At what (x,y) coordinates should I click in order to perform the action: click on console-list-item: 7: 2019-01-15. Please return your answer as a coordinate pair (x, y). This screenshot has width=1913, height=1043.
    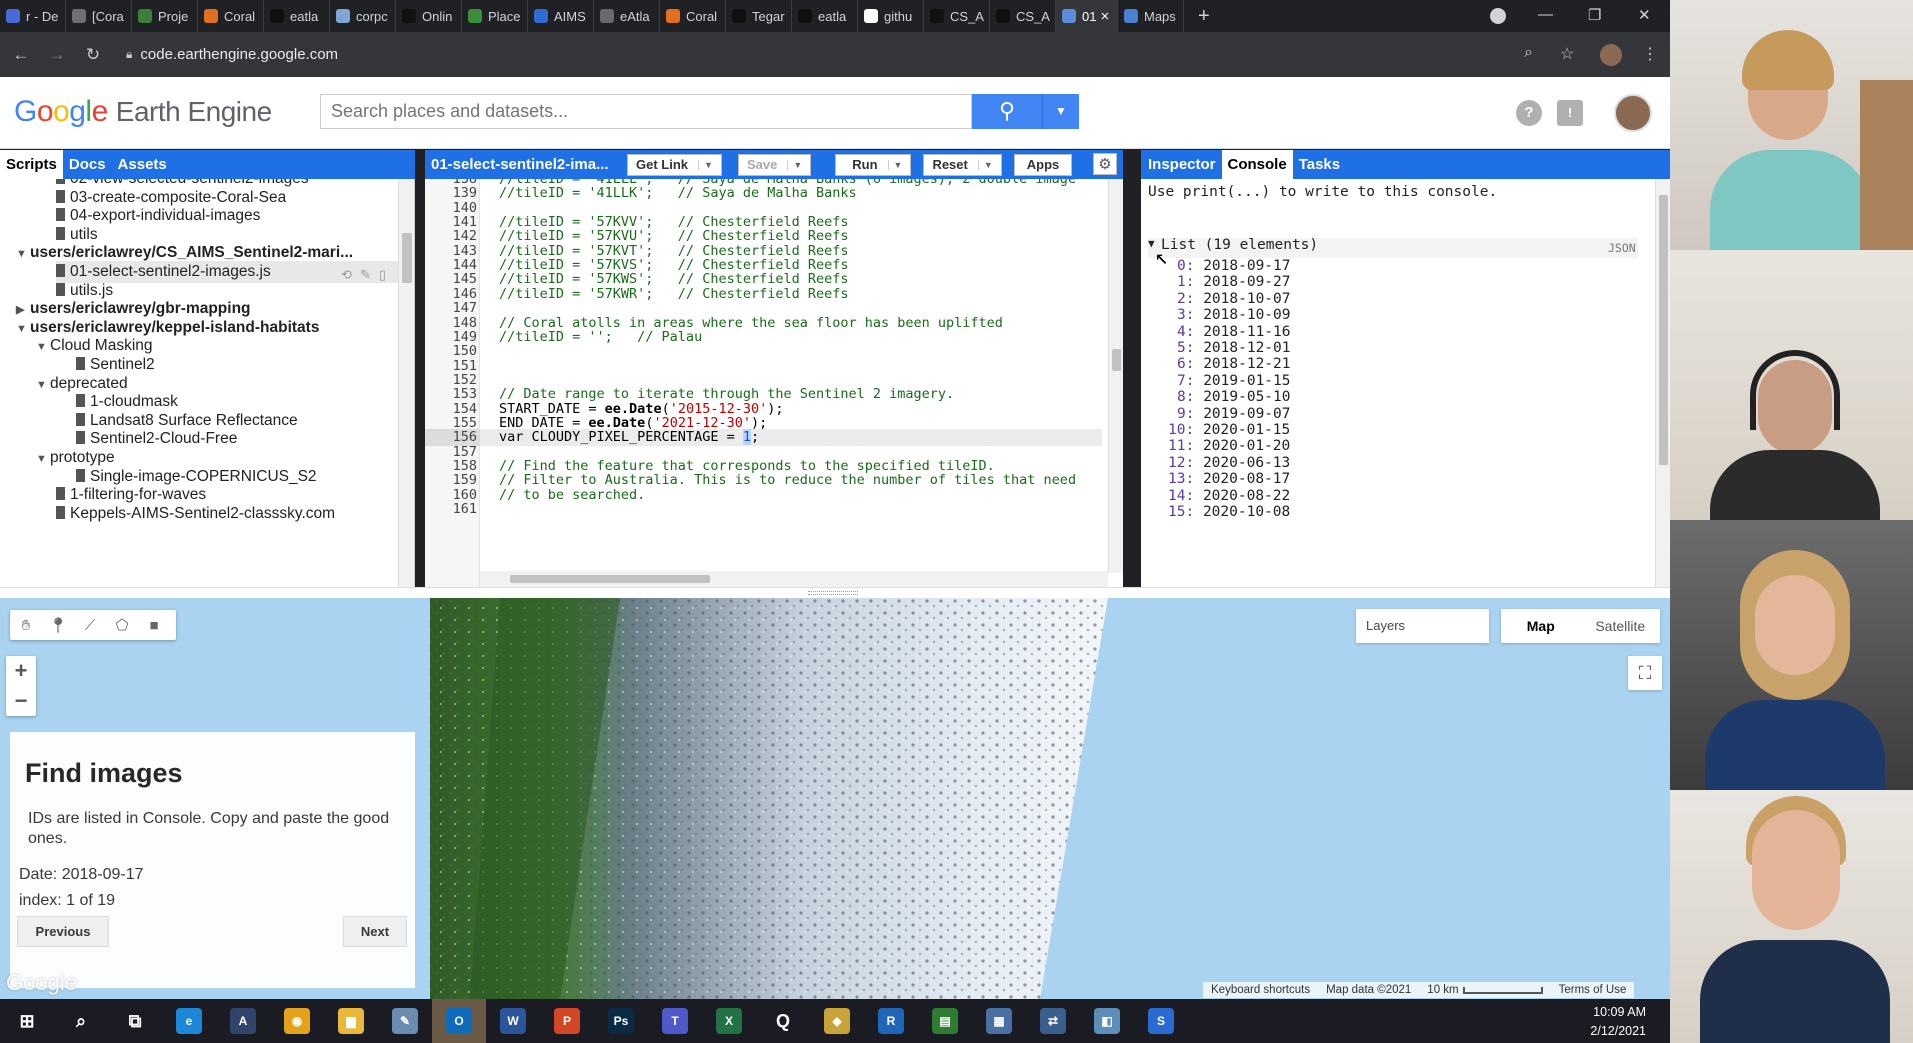
    Looking at the image, I should click on (1234, 381).